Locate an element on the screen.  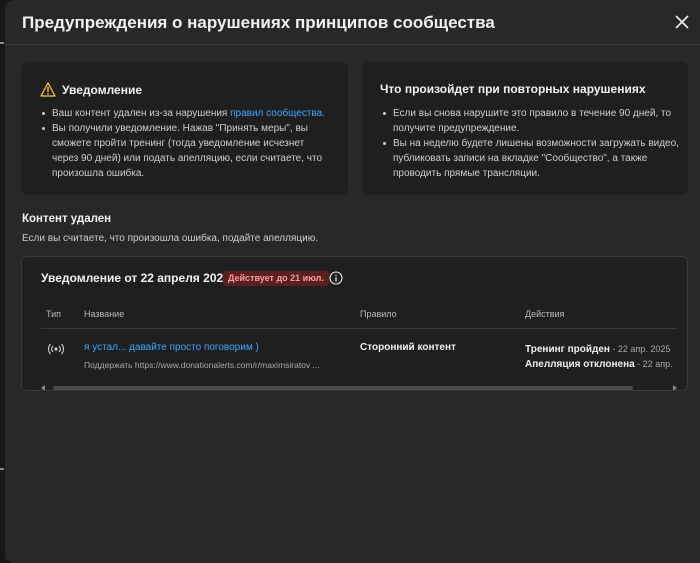
warning-icon is located at coordinates (48, 89).